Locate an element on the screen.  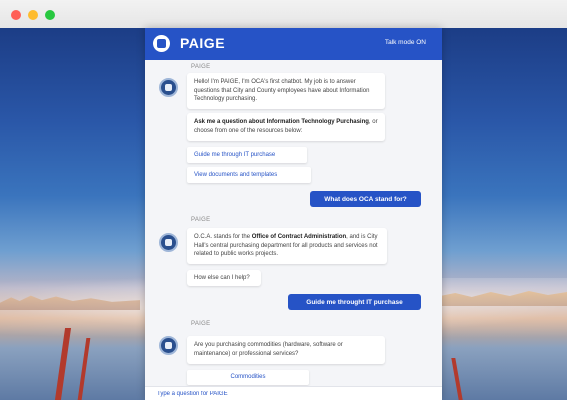
bot-message-text: How else can I help? is located at coordinates (222, 278).